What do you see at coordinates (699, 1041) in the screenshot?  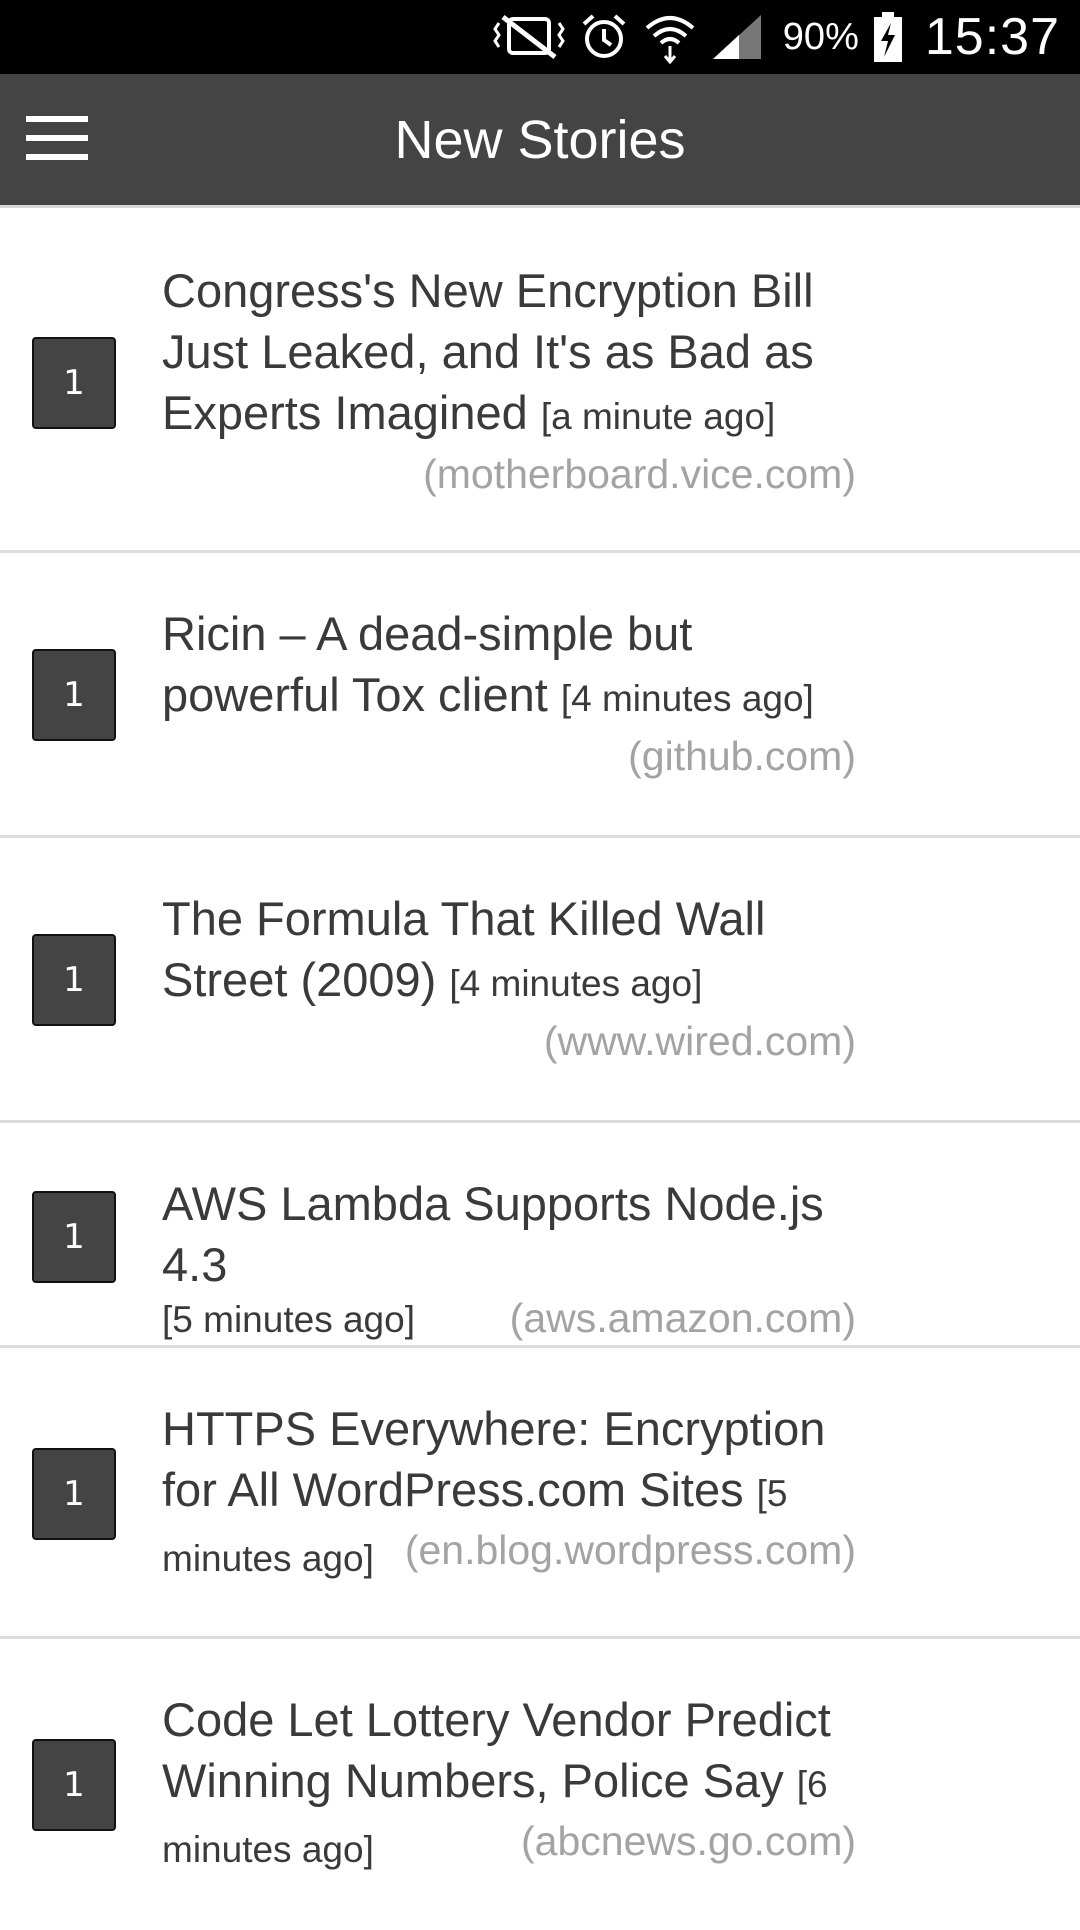 I see `story-domain: (www.wired.com)` at bounding box center [699, 1041].